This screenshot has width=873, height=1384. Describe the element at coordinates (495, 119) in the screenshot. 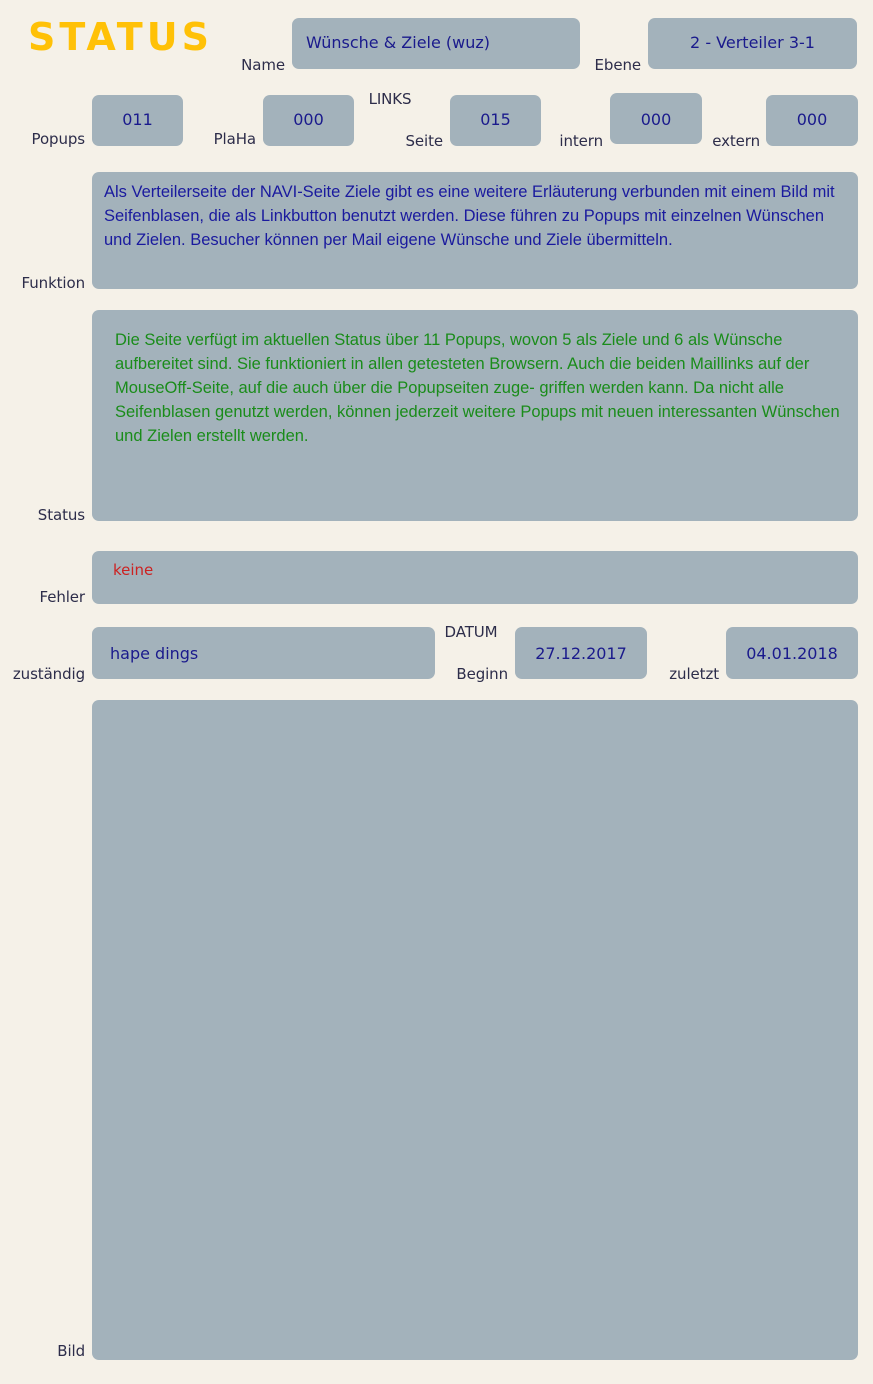

I see `seite-value: 015` at that location.